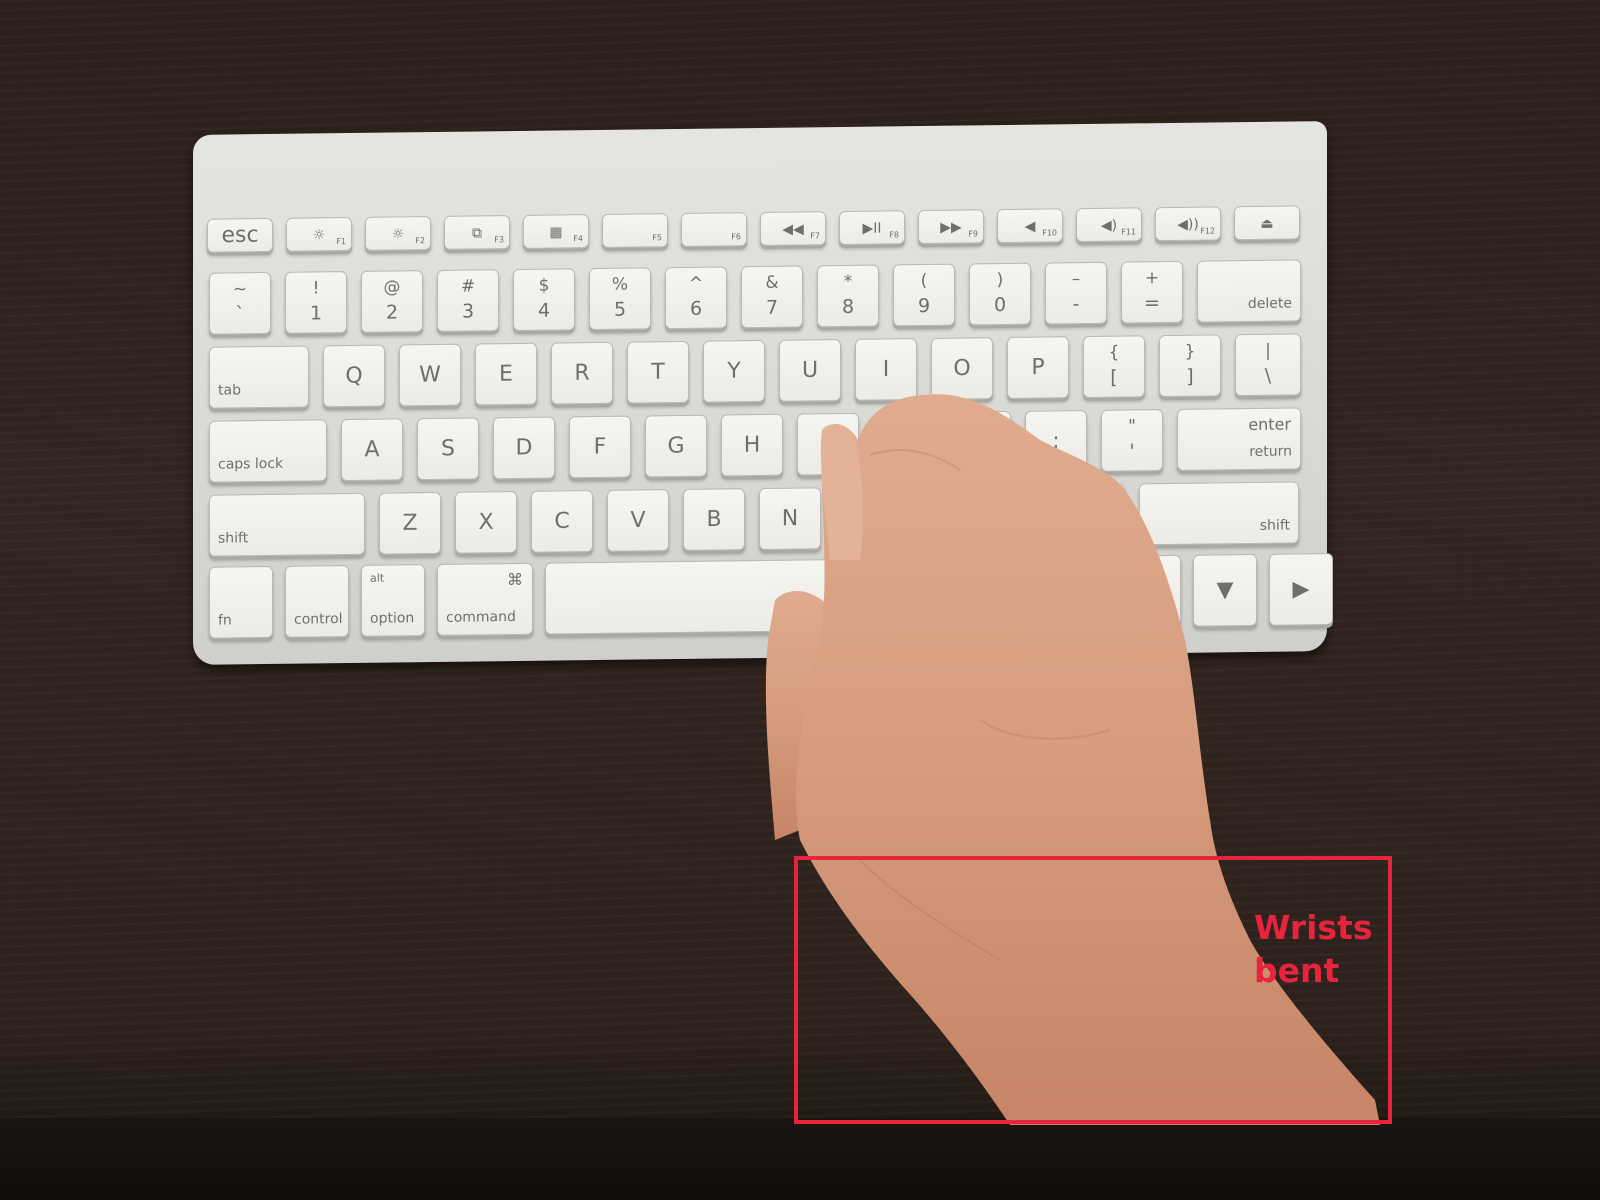  What do you see at coordinates (1297, 970) in the screenshot?
I see `annotation-line-2: bent` at bounding box center [1297, 970].